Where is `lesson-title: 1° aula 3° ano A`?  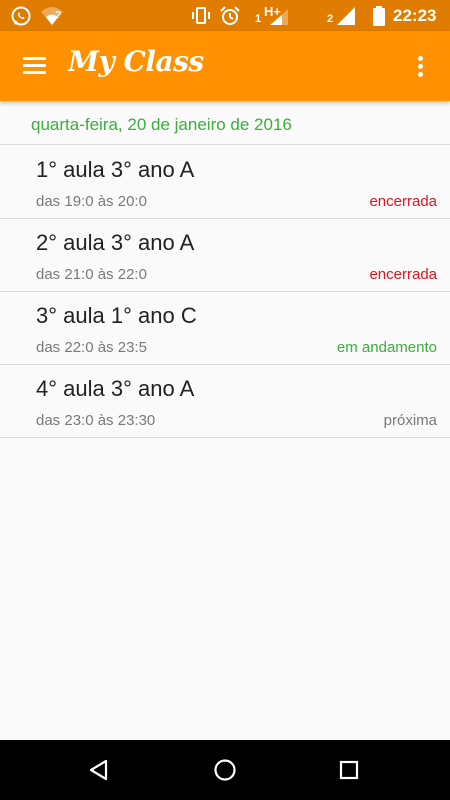
lesson-title: 1° aula 3° ano A is located at coordinates (115, 169).